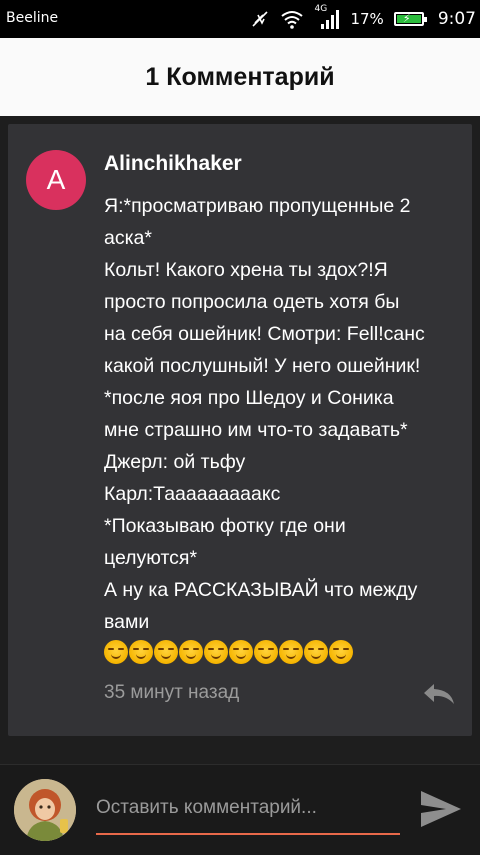 The image size is (480, 855). Describe the element at coordinates (292, 20) in the screenshot. I see `wifi-icon` at that location.